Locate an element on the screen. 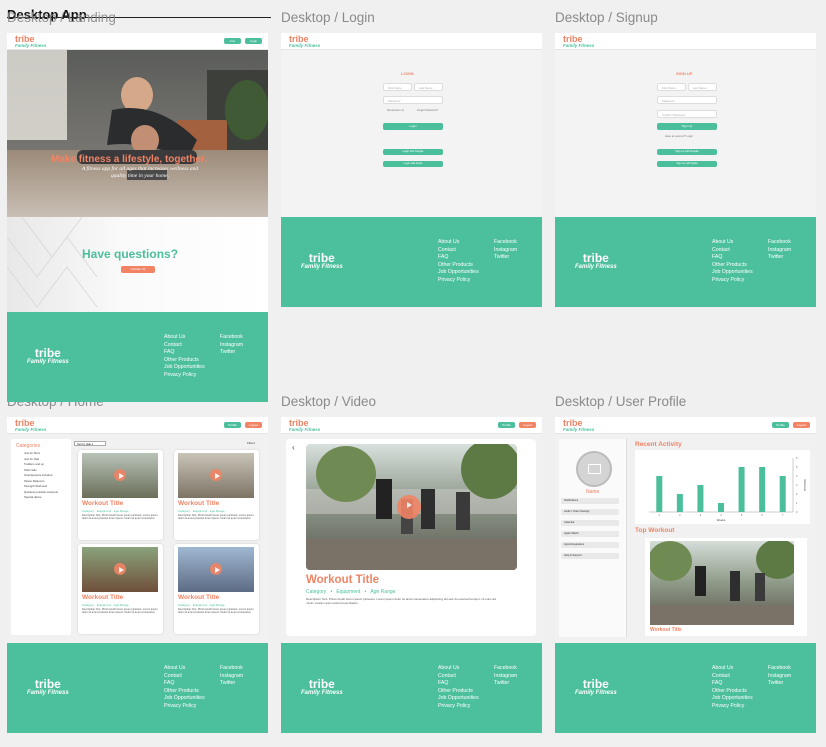 The height and width of the screenshot is (747, 826). have-account-link: Have an account? Login is located at coordinates (679, 136).